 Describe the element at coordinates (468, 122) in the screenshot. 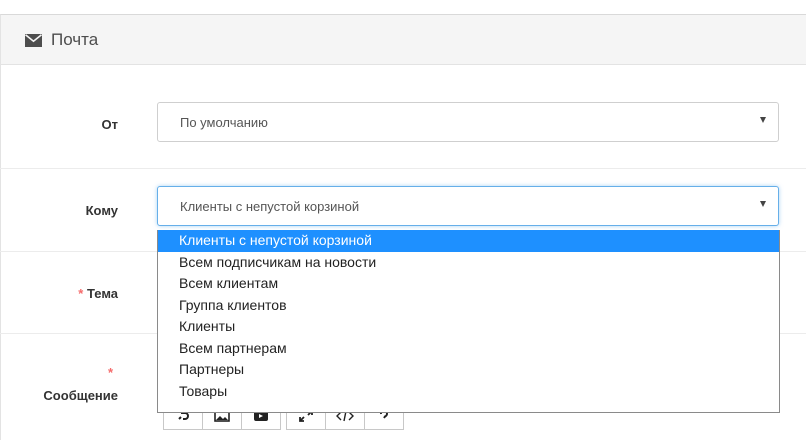

I see `from-select: По умолчанию` at that location.